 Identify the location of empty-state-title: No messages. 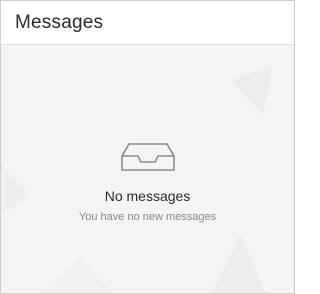
(147, 196).